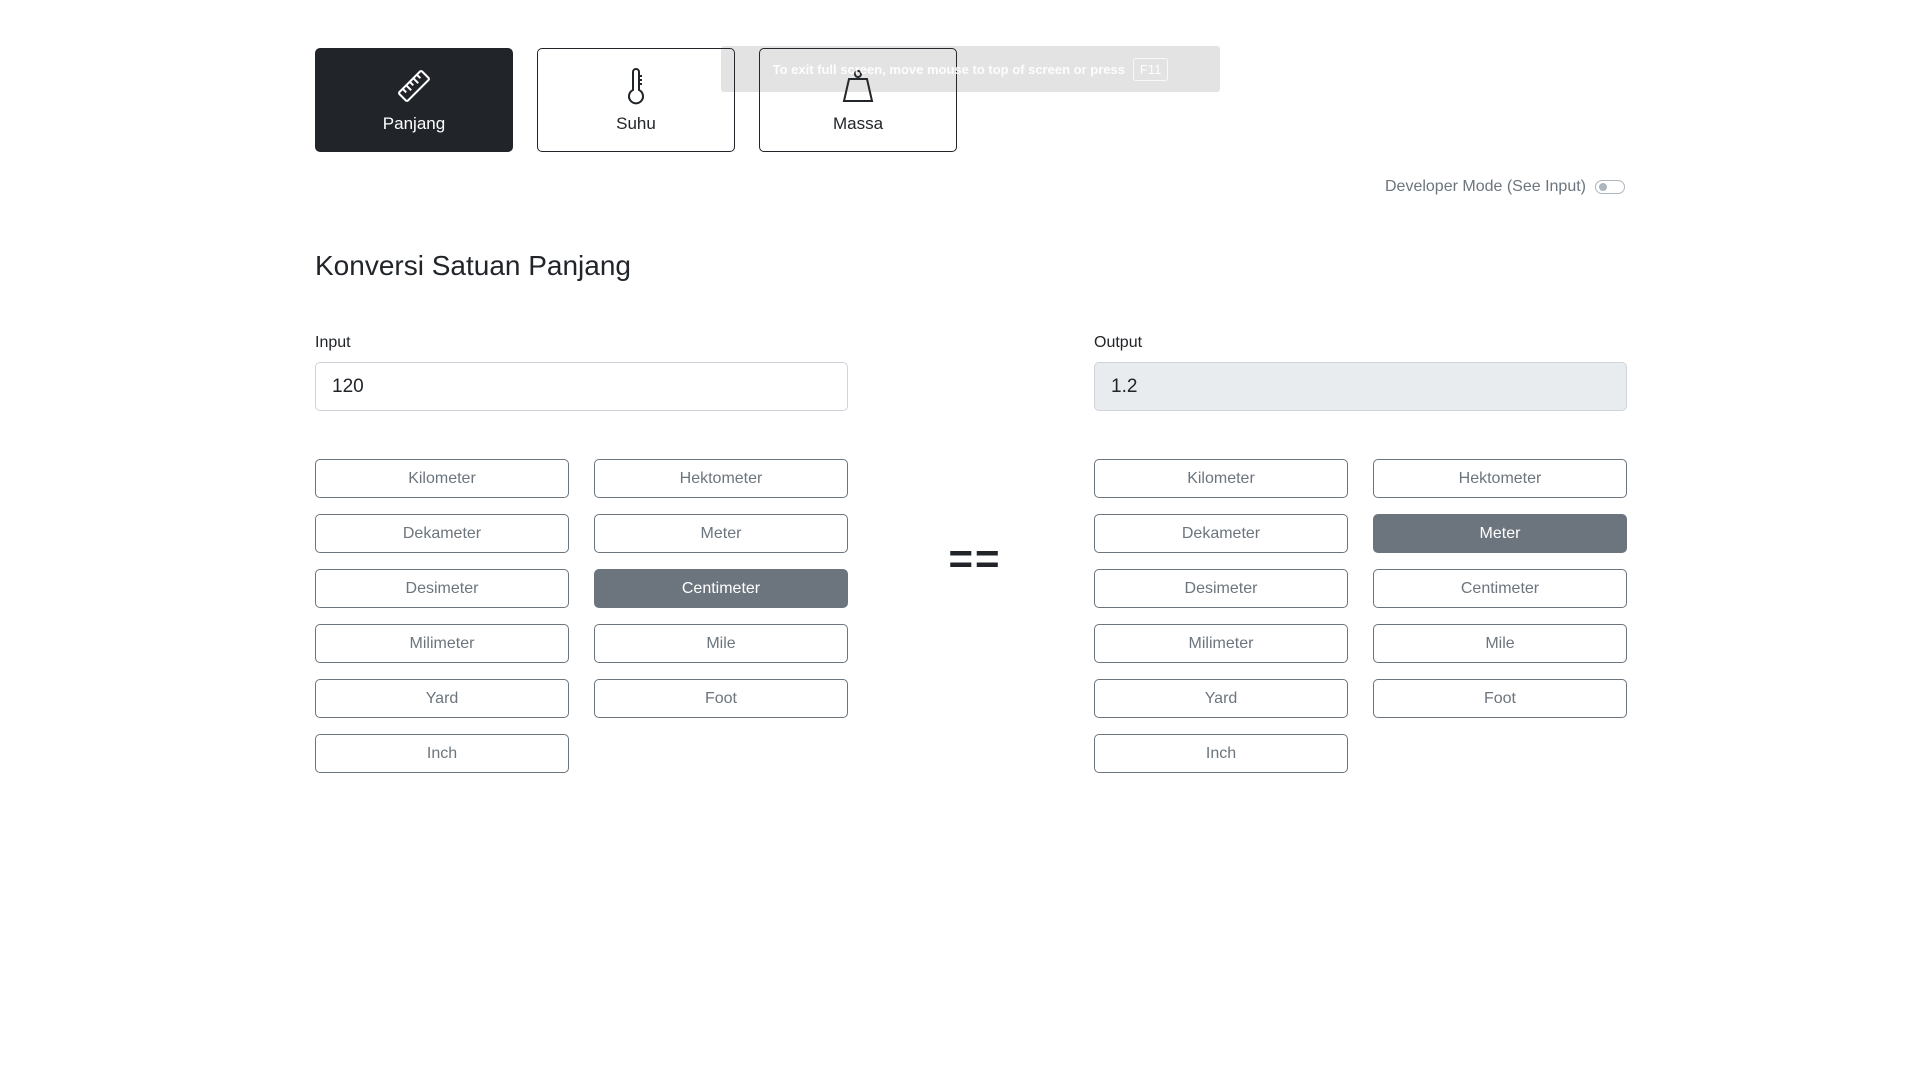 The image size is (1920, 1080). What do you see at coordinates (1500, 698) in the screenshot?
I see `output-unit-foot: Foot` at bounding box center [1500, 698].